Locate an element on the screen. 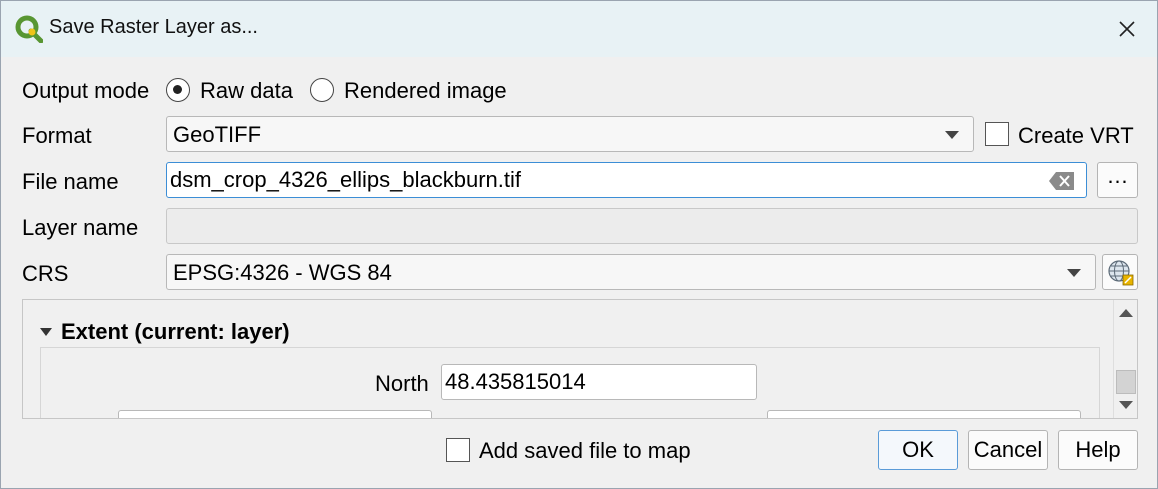 The height and width of the screenshot is (489, 1158). output-mode-label: Output mode is located at coordinates (86, 90).